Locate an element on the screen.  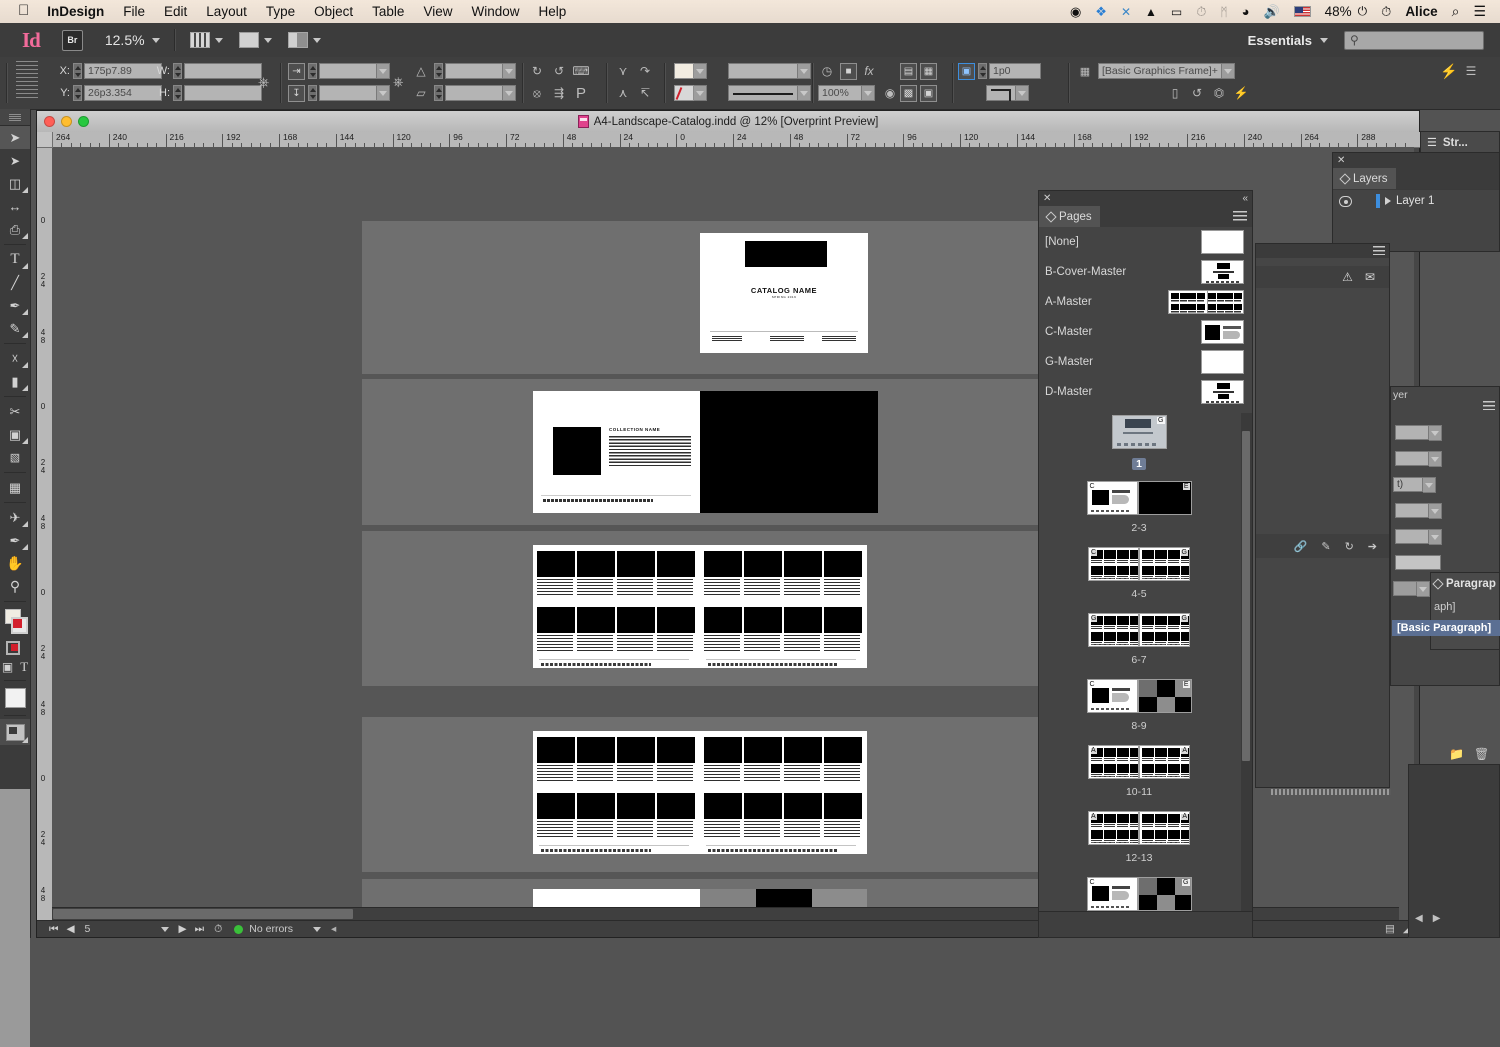
minimize-window-button is located at coordinates (66, 121).